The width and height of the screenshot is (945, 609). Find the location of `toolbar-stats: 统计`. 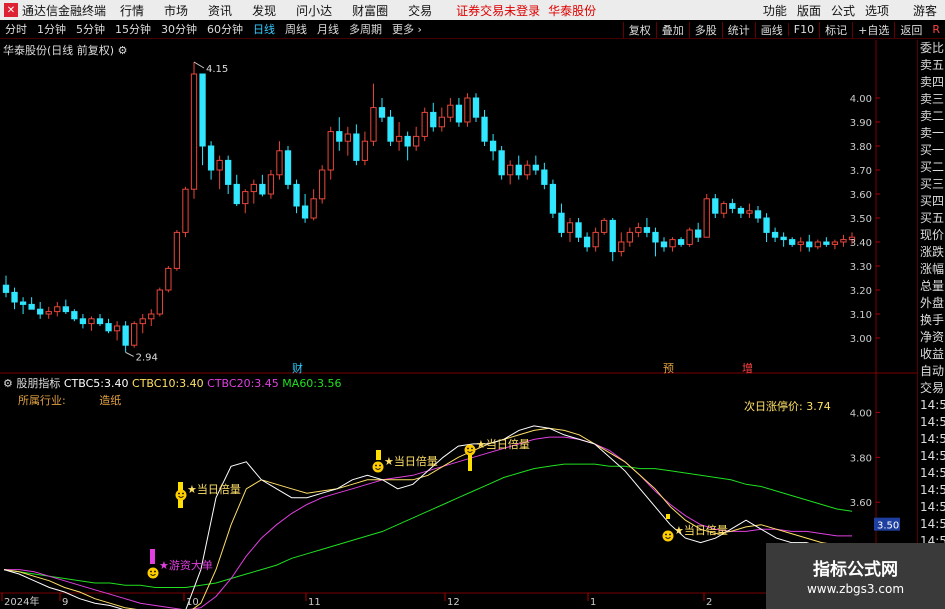

toolbar-stats: 统计 is located at coordinates (738, 29).